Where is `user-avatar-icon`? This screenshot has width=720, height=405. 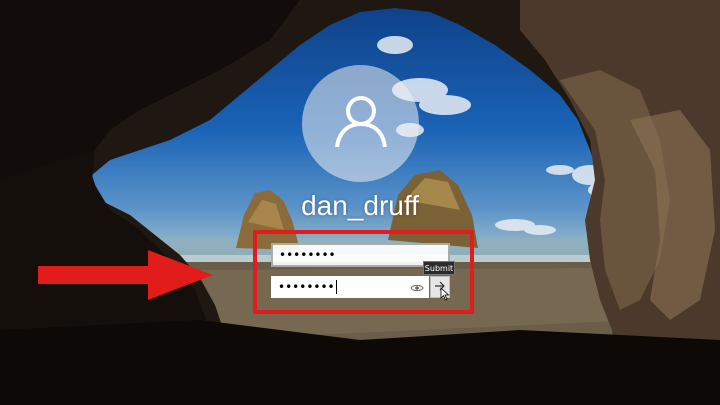
user-avatar-icon is located at coordinates (361, 123).